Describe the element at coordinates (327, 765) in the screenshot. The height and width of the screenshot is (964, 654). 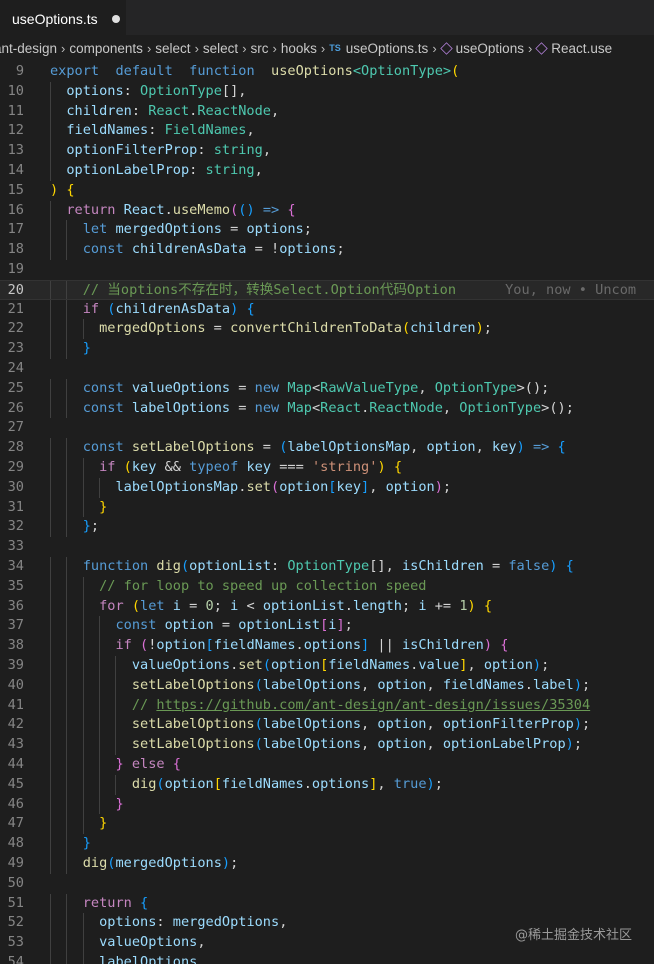
I see `code-line: 44 } else {` at that location.